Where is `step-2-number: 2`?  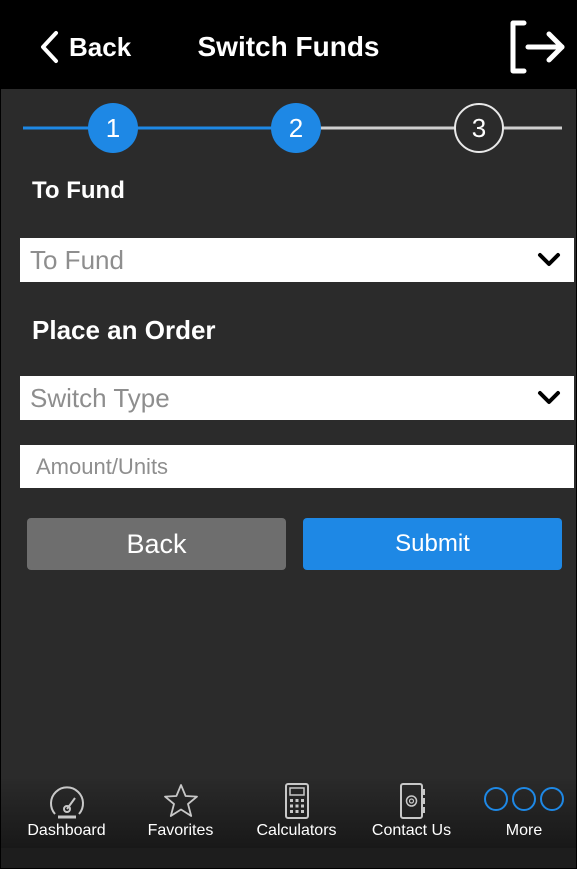
step-2-number: 2 is located at coordinates (296, 127).